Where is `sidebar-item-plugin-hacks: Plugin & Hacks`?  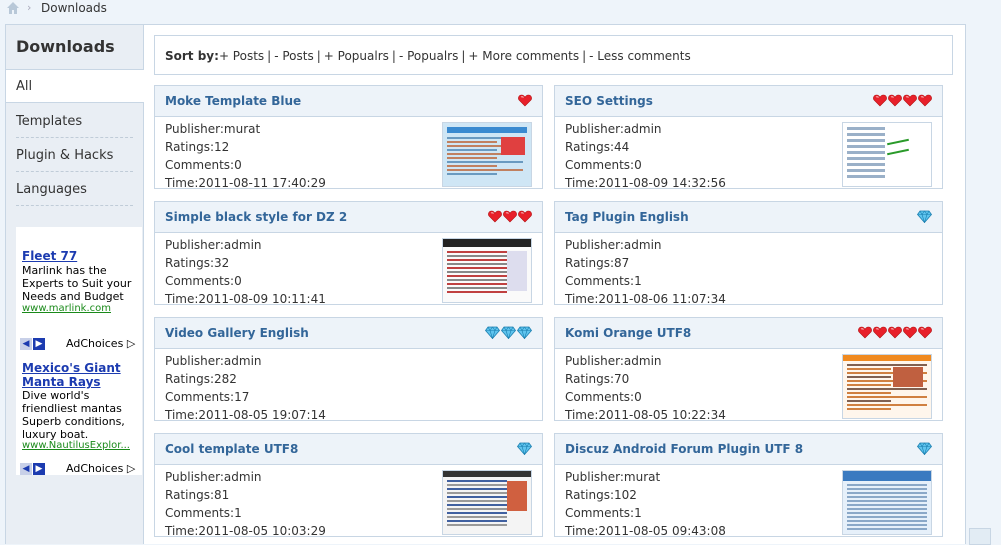
sidebar-item-plugin-hacks: Plugin & Hacks is located at coordinates (74, 155).